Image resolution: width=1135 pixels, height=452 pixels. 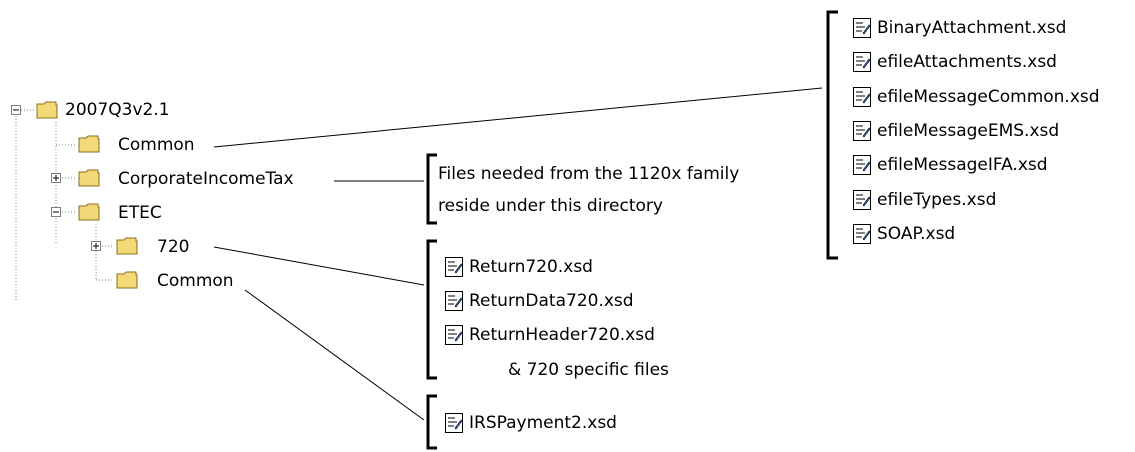 I want to click on file-row: efileMessageCommon.xsd, so click(x=976, y=97).